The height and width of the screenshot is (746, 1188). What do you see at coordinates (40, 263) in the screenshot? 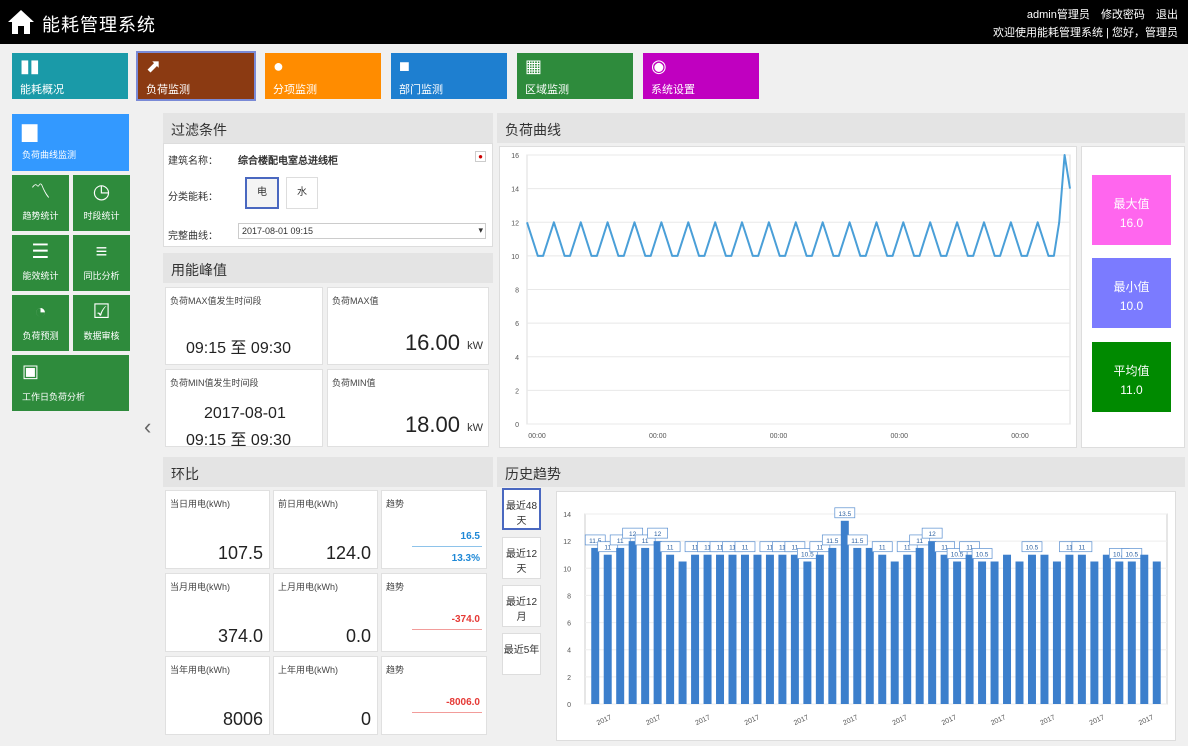
I see `sidebar-item-efficiency: ☰ 能效统计` at bounding box center [40, 263].